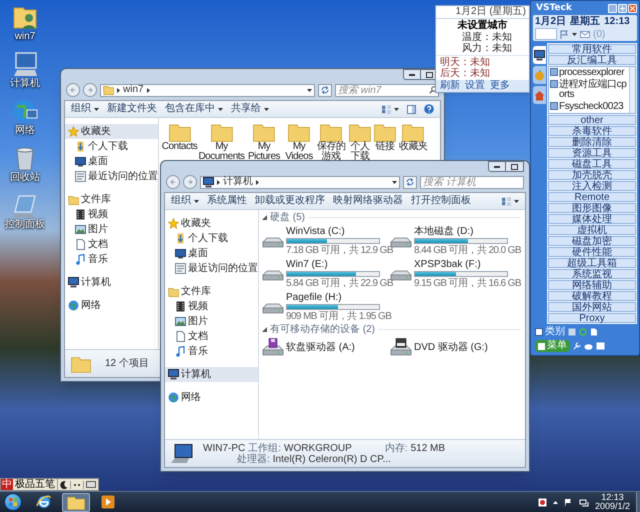 The image size is (640, 512). Describe the element at coordinates (589, 107) in the screenshot. I see `tool-item: Fsyscheck0023` at that location.